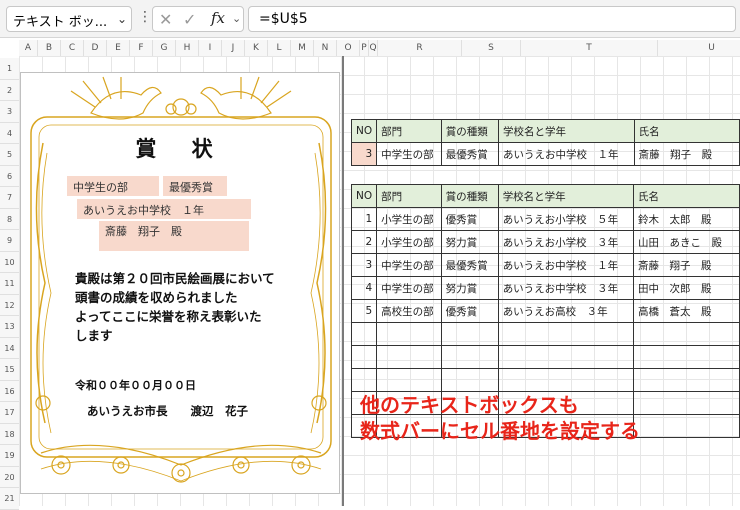  Describe the element at coordinates (69, 19) in the screenshot. I see `name-box: テキスト ボッ... ⌄` at that location.